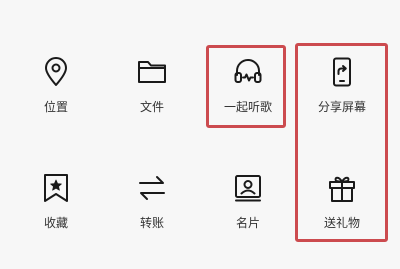 The image size is (400, 269). What do you see at coordinates (152, 72) in the screenshot?
I see `folder-icon` at bounding box center [152, 72].